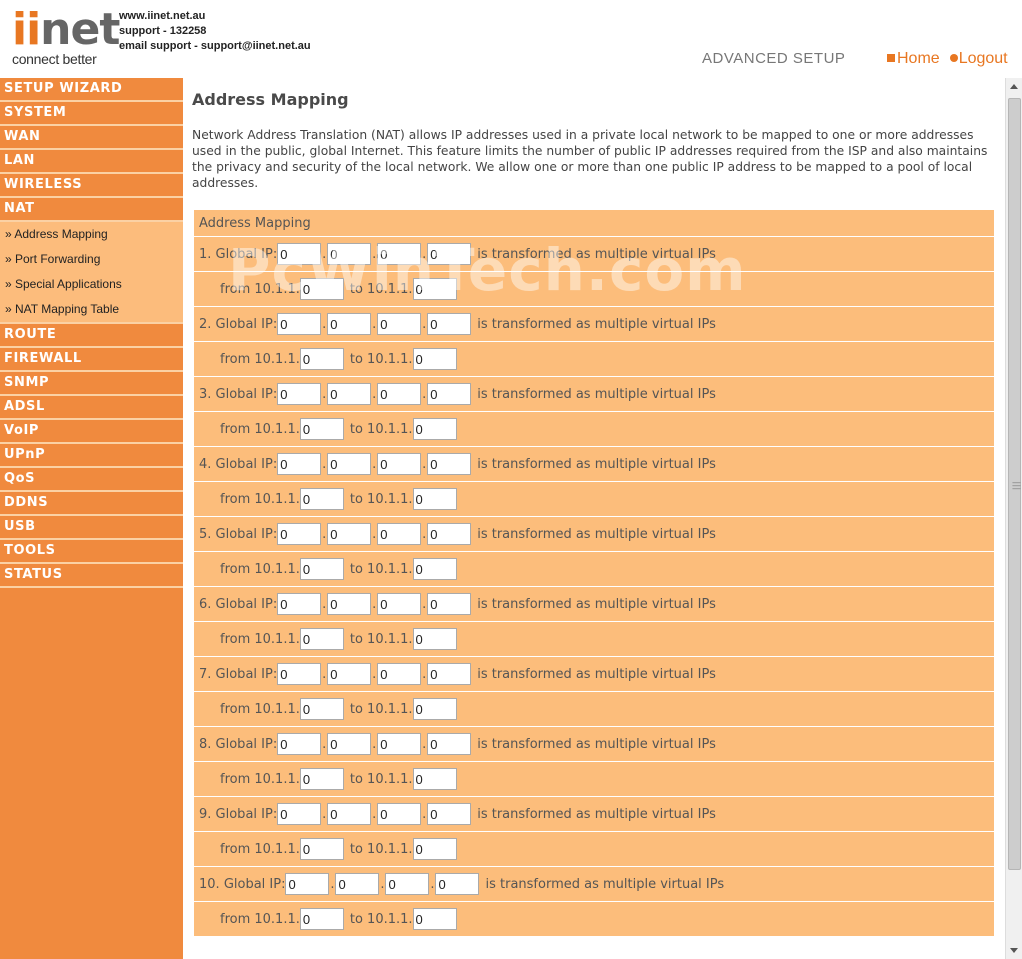 Image resolution: width=1022 pixels, height=959 pixels. I want to click on local-to-1-input, so click(434, 289).